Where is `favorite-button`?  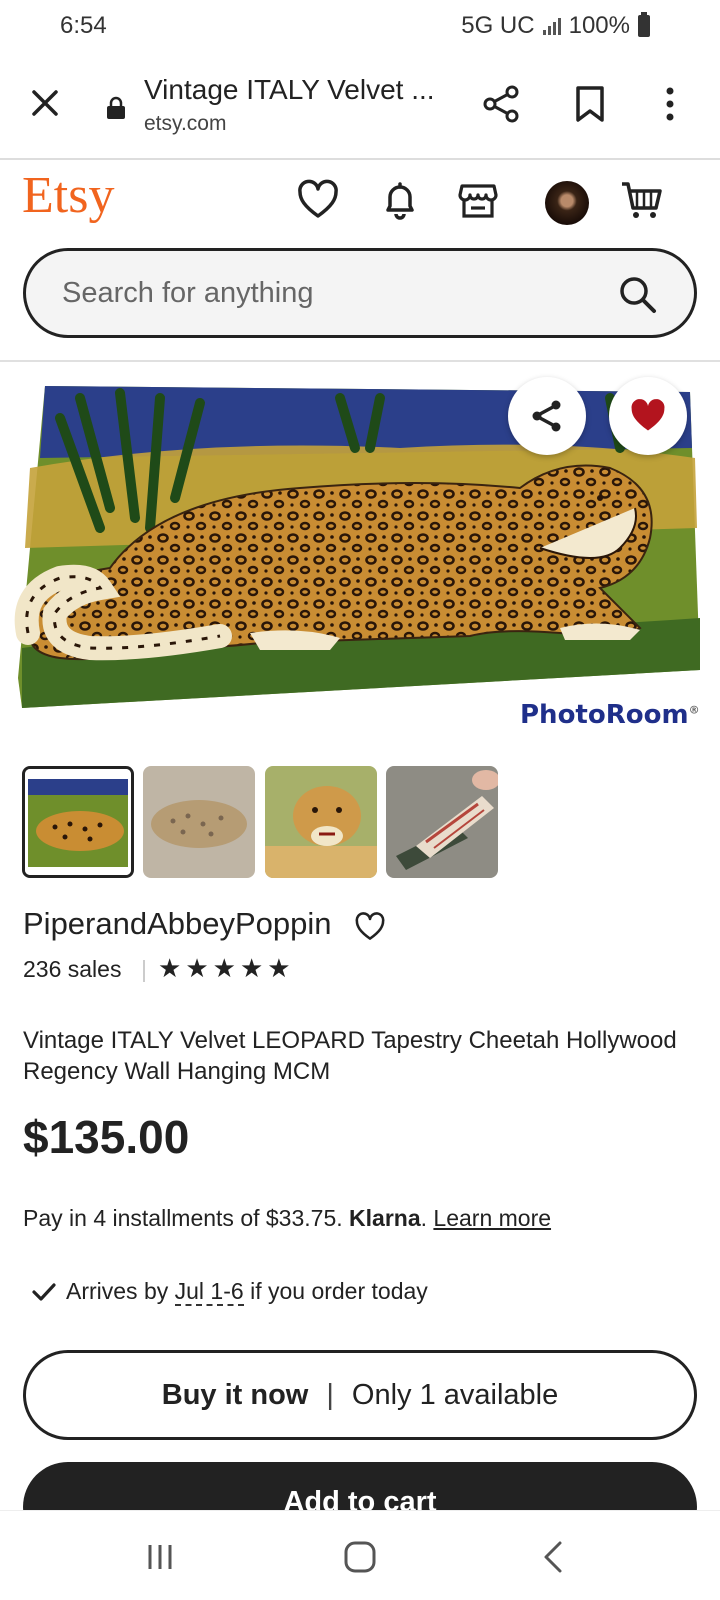
favorite-button is located at coordinates (648, 416).